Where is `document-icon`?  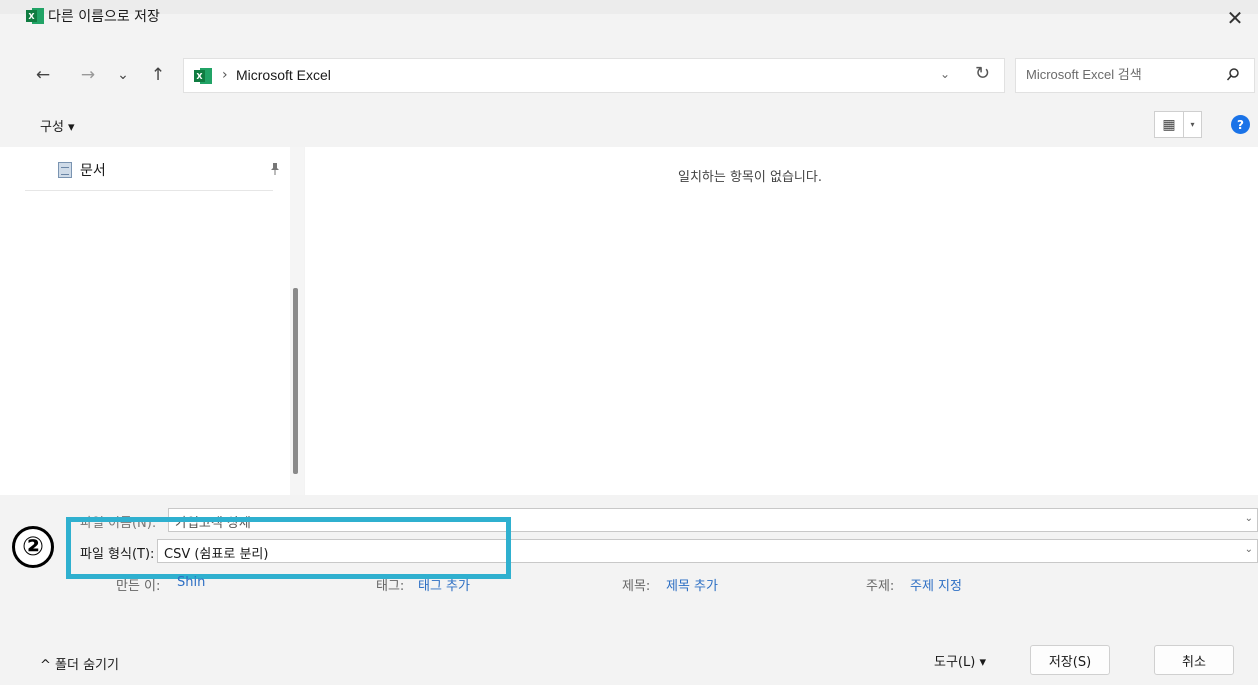 document-icon is located at coordinates (65, 170).